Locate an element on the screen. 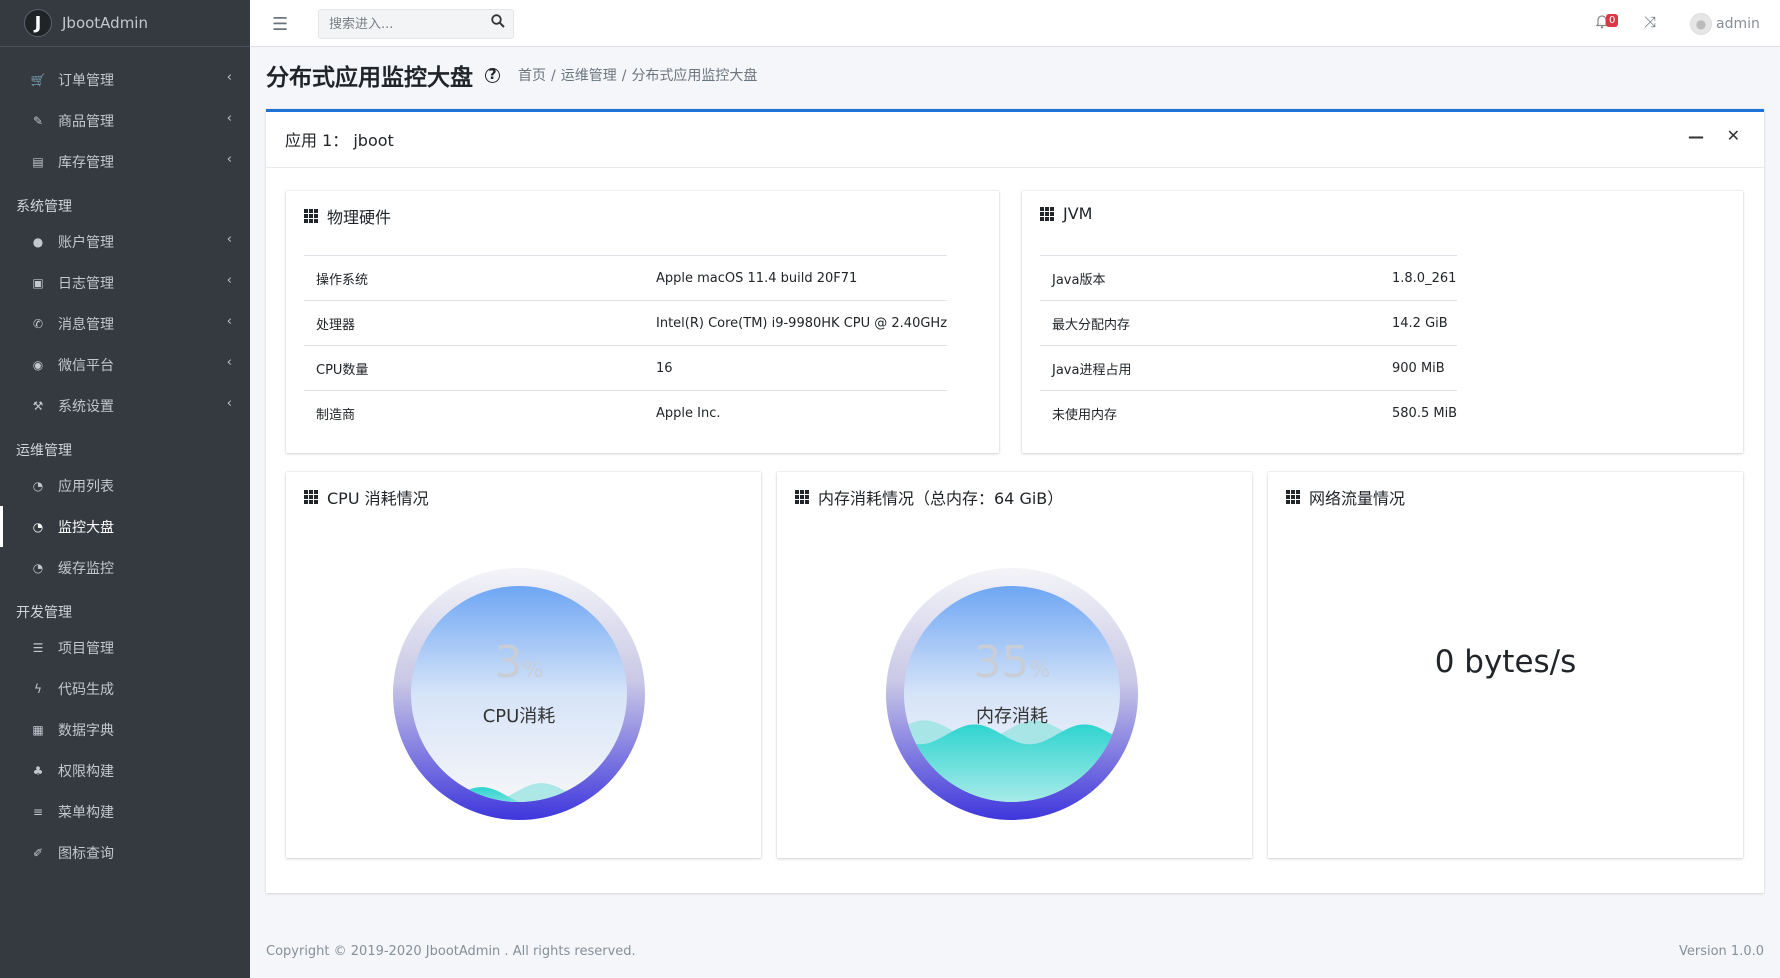 This screenshot has height=978, width=1780. cpu-gauge: 3% CPU消耗 is located at coordinates (519, 694).